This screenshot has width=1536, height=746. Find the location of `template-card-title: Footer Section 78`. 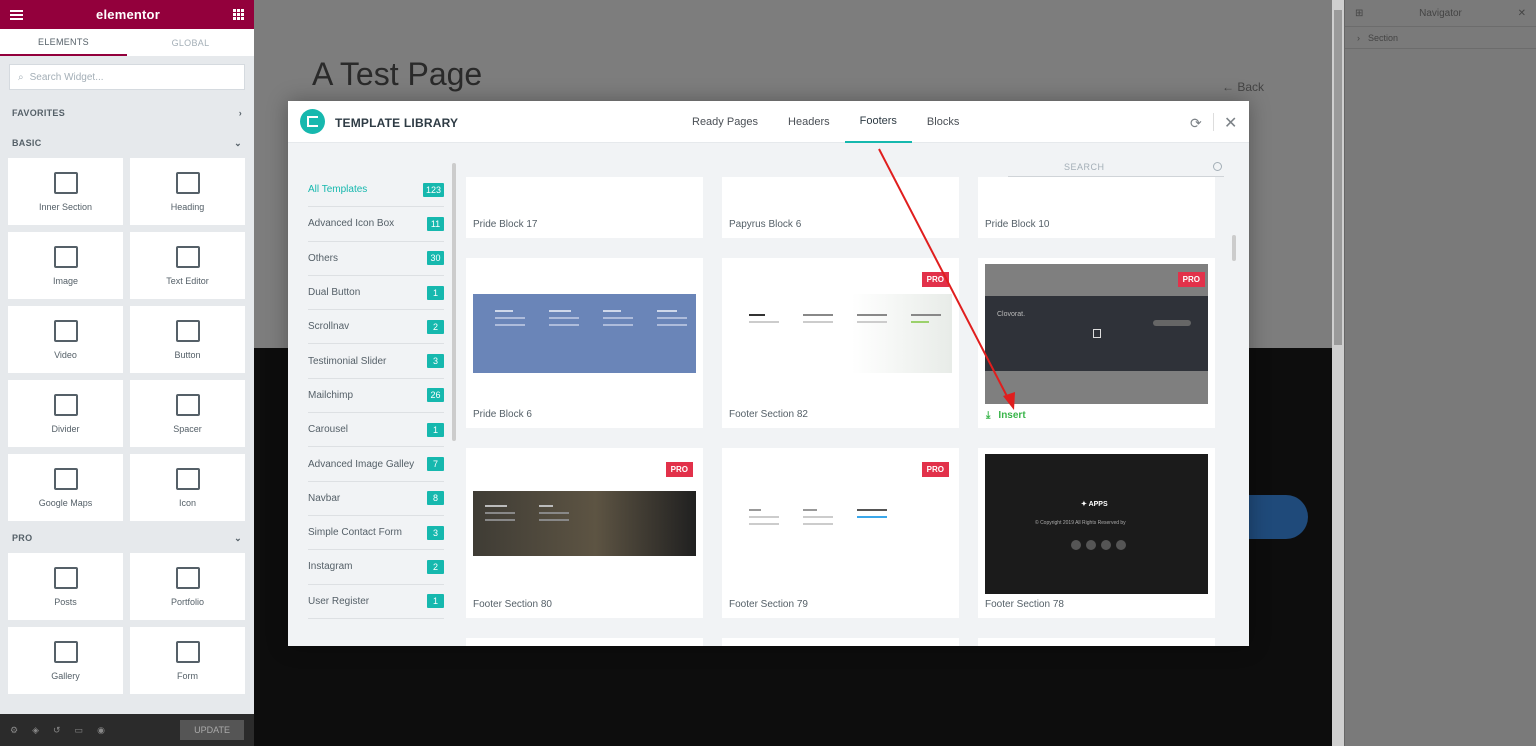

template-card-title: Footer Section 78 is located at coordinates (1024, 604).